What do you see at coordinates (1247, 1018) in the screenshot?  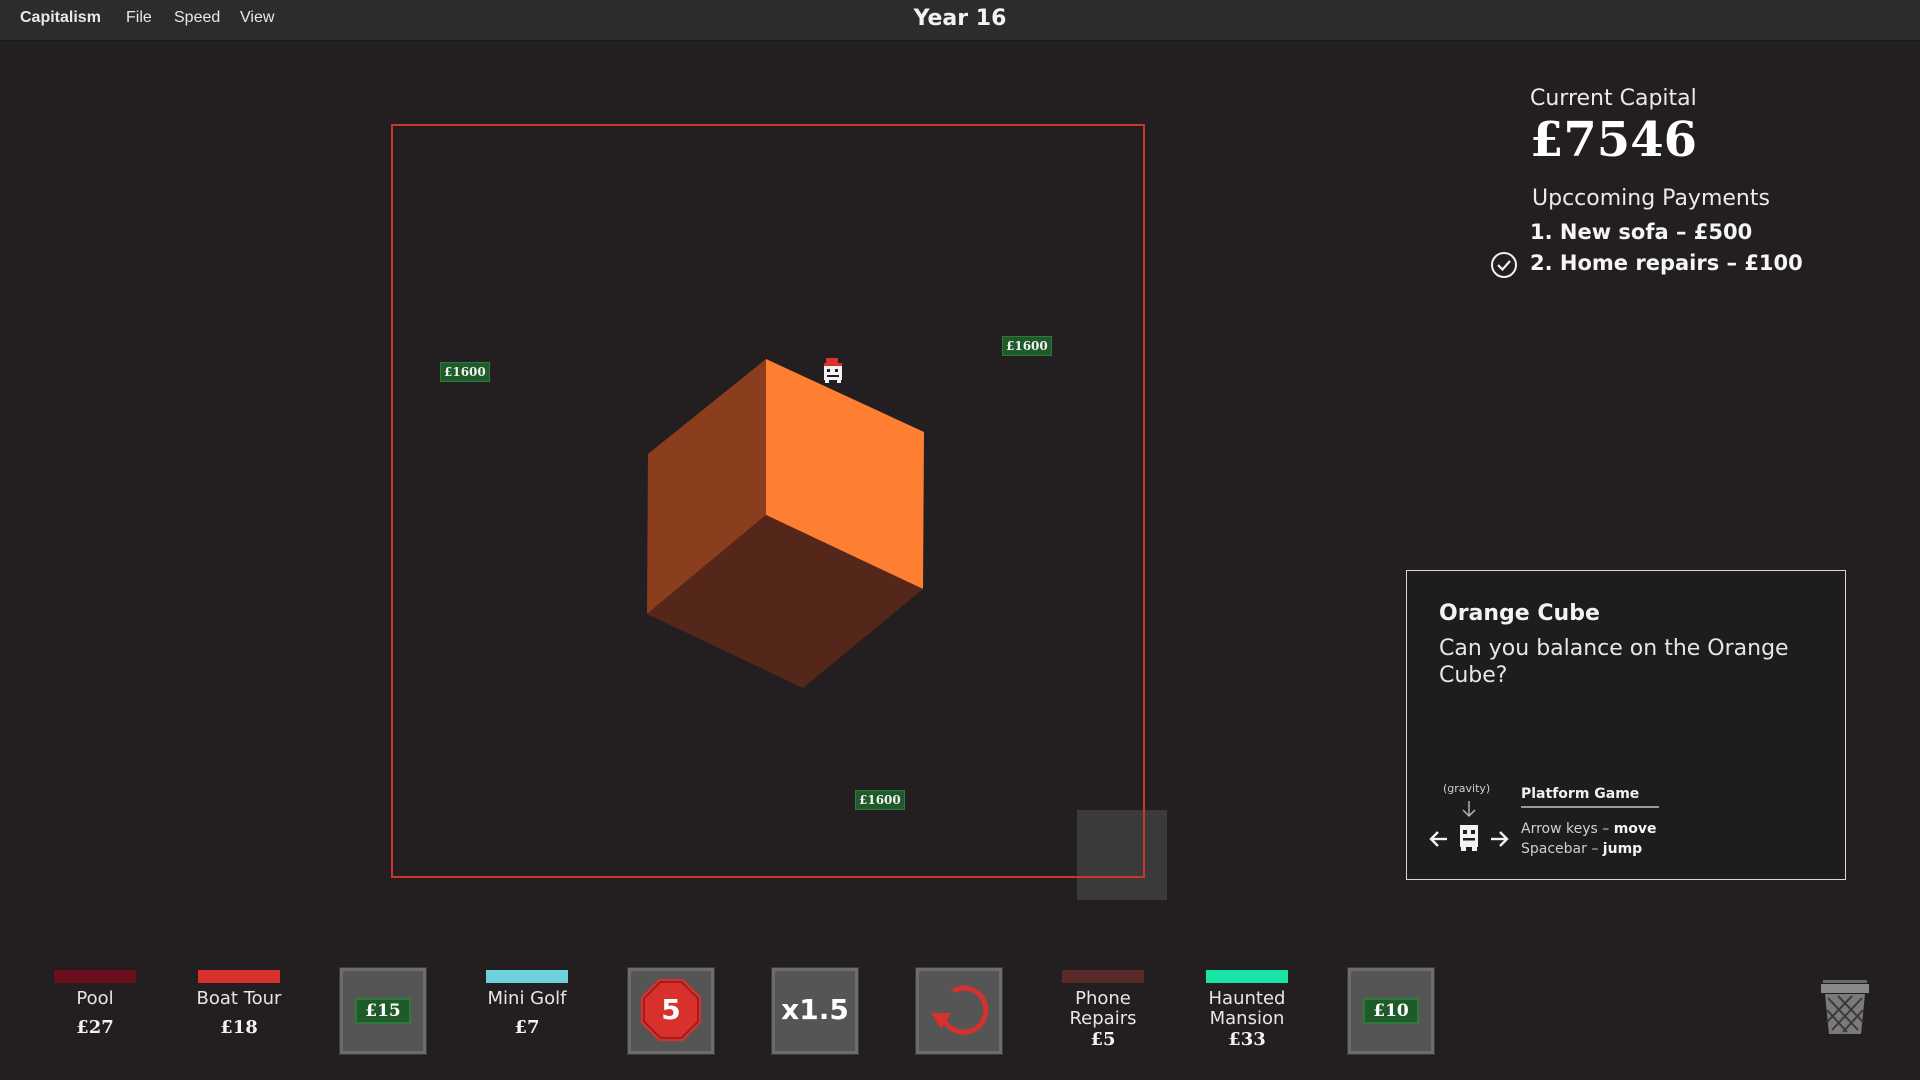 I see `dock-item-name-line: Mansion` at bounding box center [1247, 1018].